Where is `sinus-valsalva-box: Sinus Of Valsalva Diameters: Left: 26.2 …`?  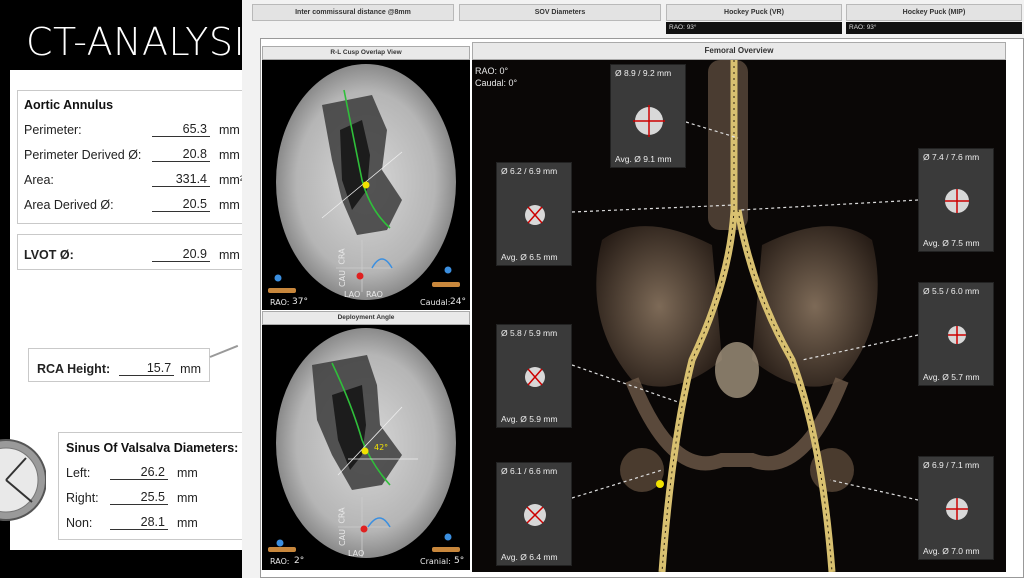 sinus-valsalva-box: Sinus Of Valsalva Diameters: Left: 26.2 … is located at coordinates (153, 486).